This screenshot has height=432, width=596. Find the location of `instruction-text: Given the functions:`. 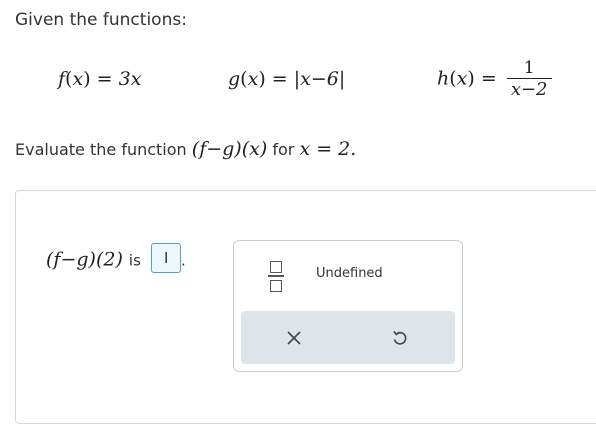

instruction-text: Given the functions: is located at coordinates (101, 20).